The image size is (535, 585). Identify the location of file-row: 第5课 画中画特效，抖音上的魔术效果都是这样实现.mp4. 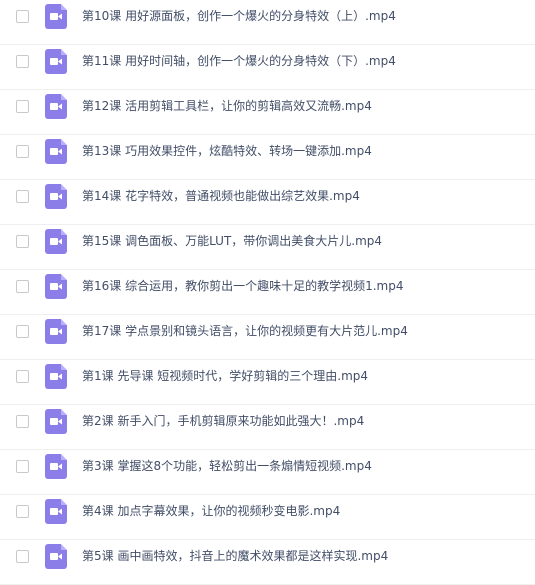
(267, 562).